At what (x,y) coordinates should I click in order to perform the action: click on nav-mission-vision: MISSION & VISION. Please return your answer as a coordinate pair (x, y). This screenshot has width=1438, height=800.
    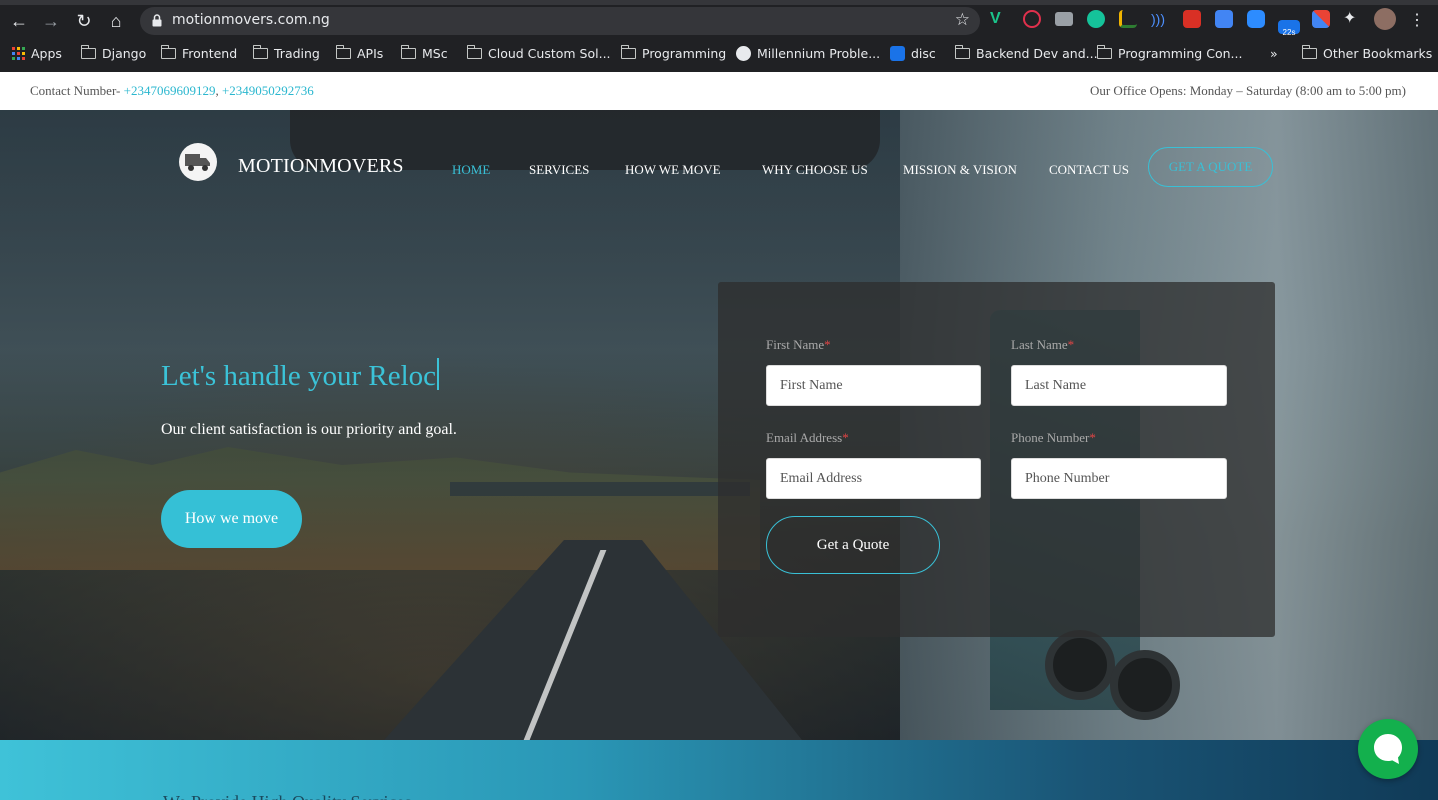
    Looking at the image, I should click on (960, 170).